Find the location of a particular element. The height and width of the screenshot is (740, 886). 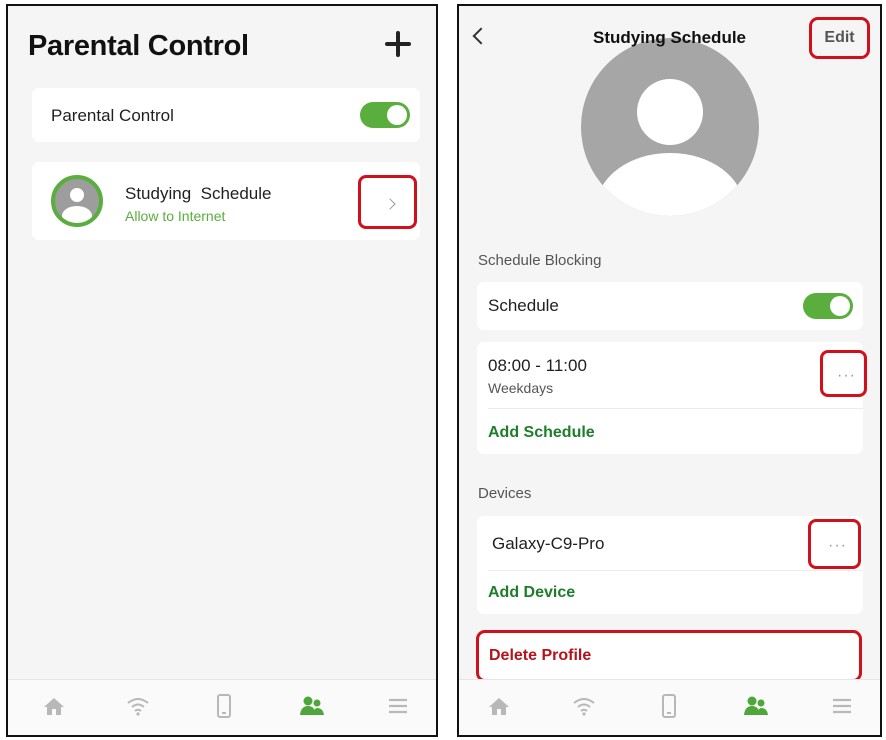

parental-control-label: Parental Control is located at coordinates (112, 115).